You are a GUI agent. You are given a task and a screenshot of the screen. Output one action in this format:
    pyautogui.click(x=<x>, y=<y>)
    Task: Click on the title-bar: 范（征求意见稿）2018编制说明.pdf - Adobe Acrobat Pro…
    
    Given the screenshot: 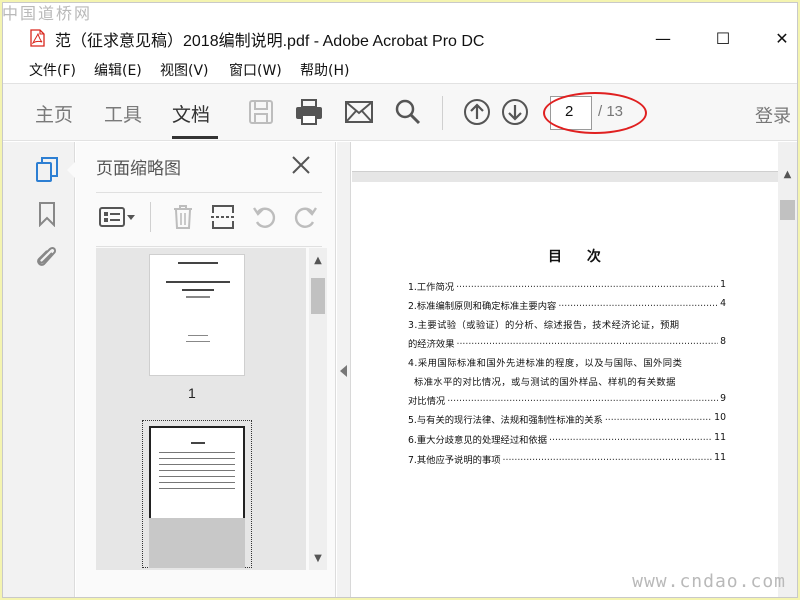 What is the action you would take?
    pyautogui.click(x=400, y=29)
    